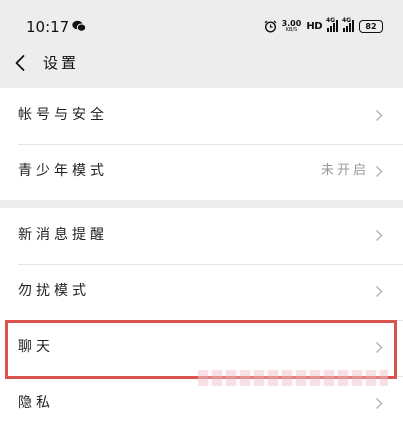 The image size is (403, 436). Describe the element at coordinates (201, 172) in the screenshot. I see `row-teen-mode: 青少年模式 未开启` at that location.